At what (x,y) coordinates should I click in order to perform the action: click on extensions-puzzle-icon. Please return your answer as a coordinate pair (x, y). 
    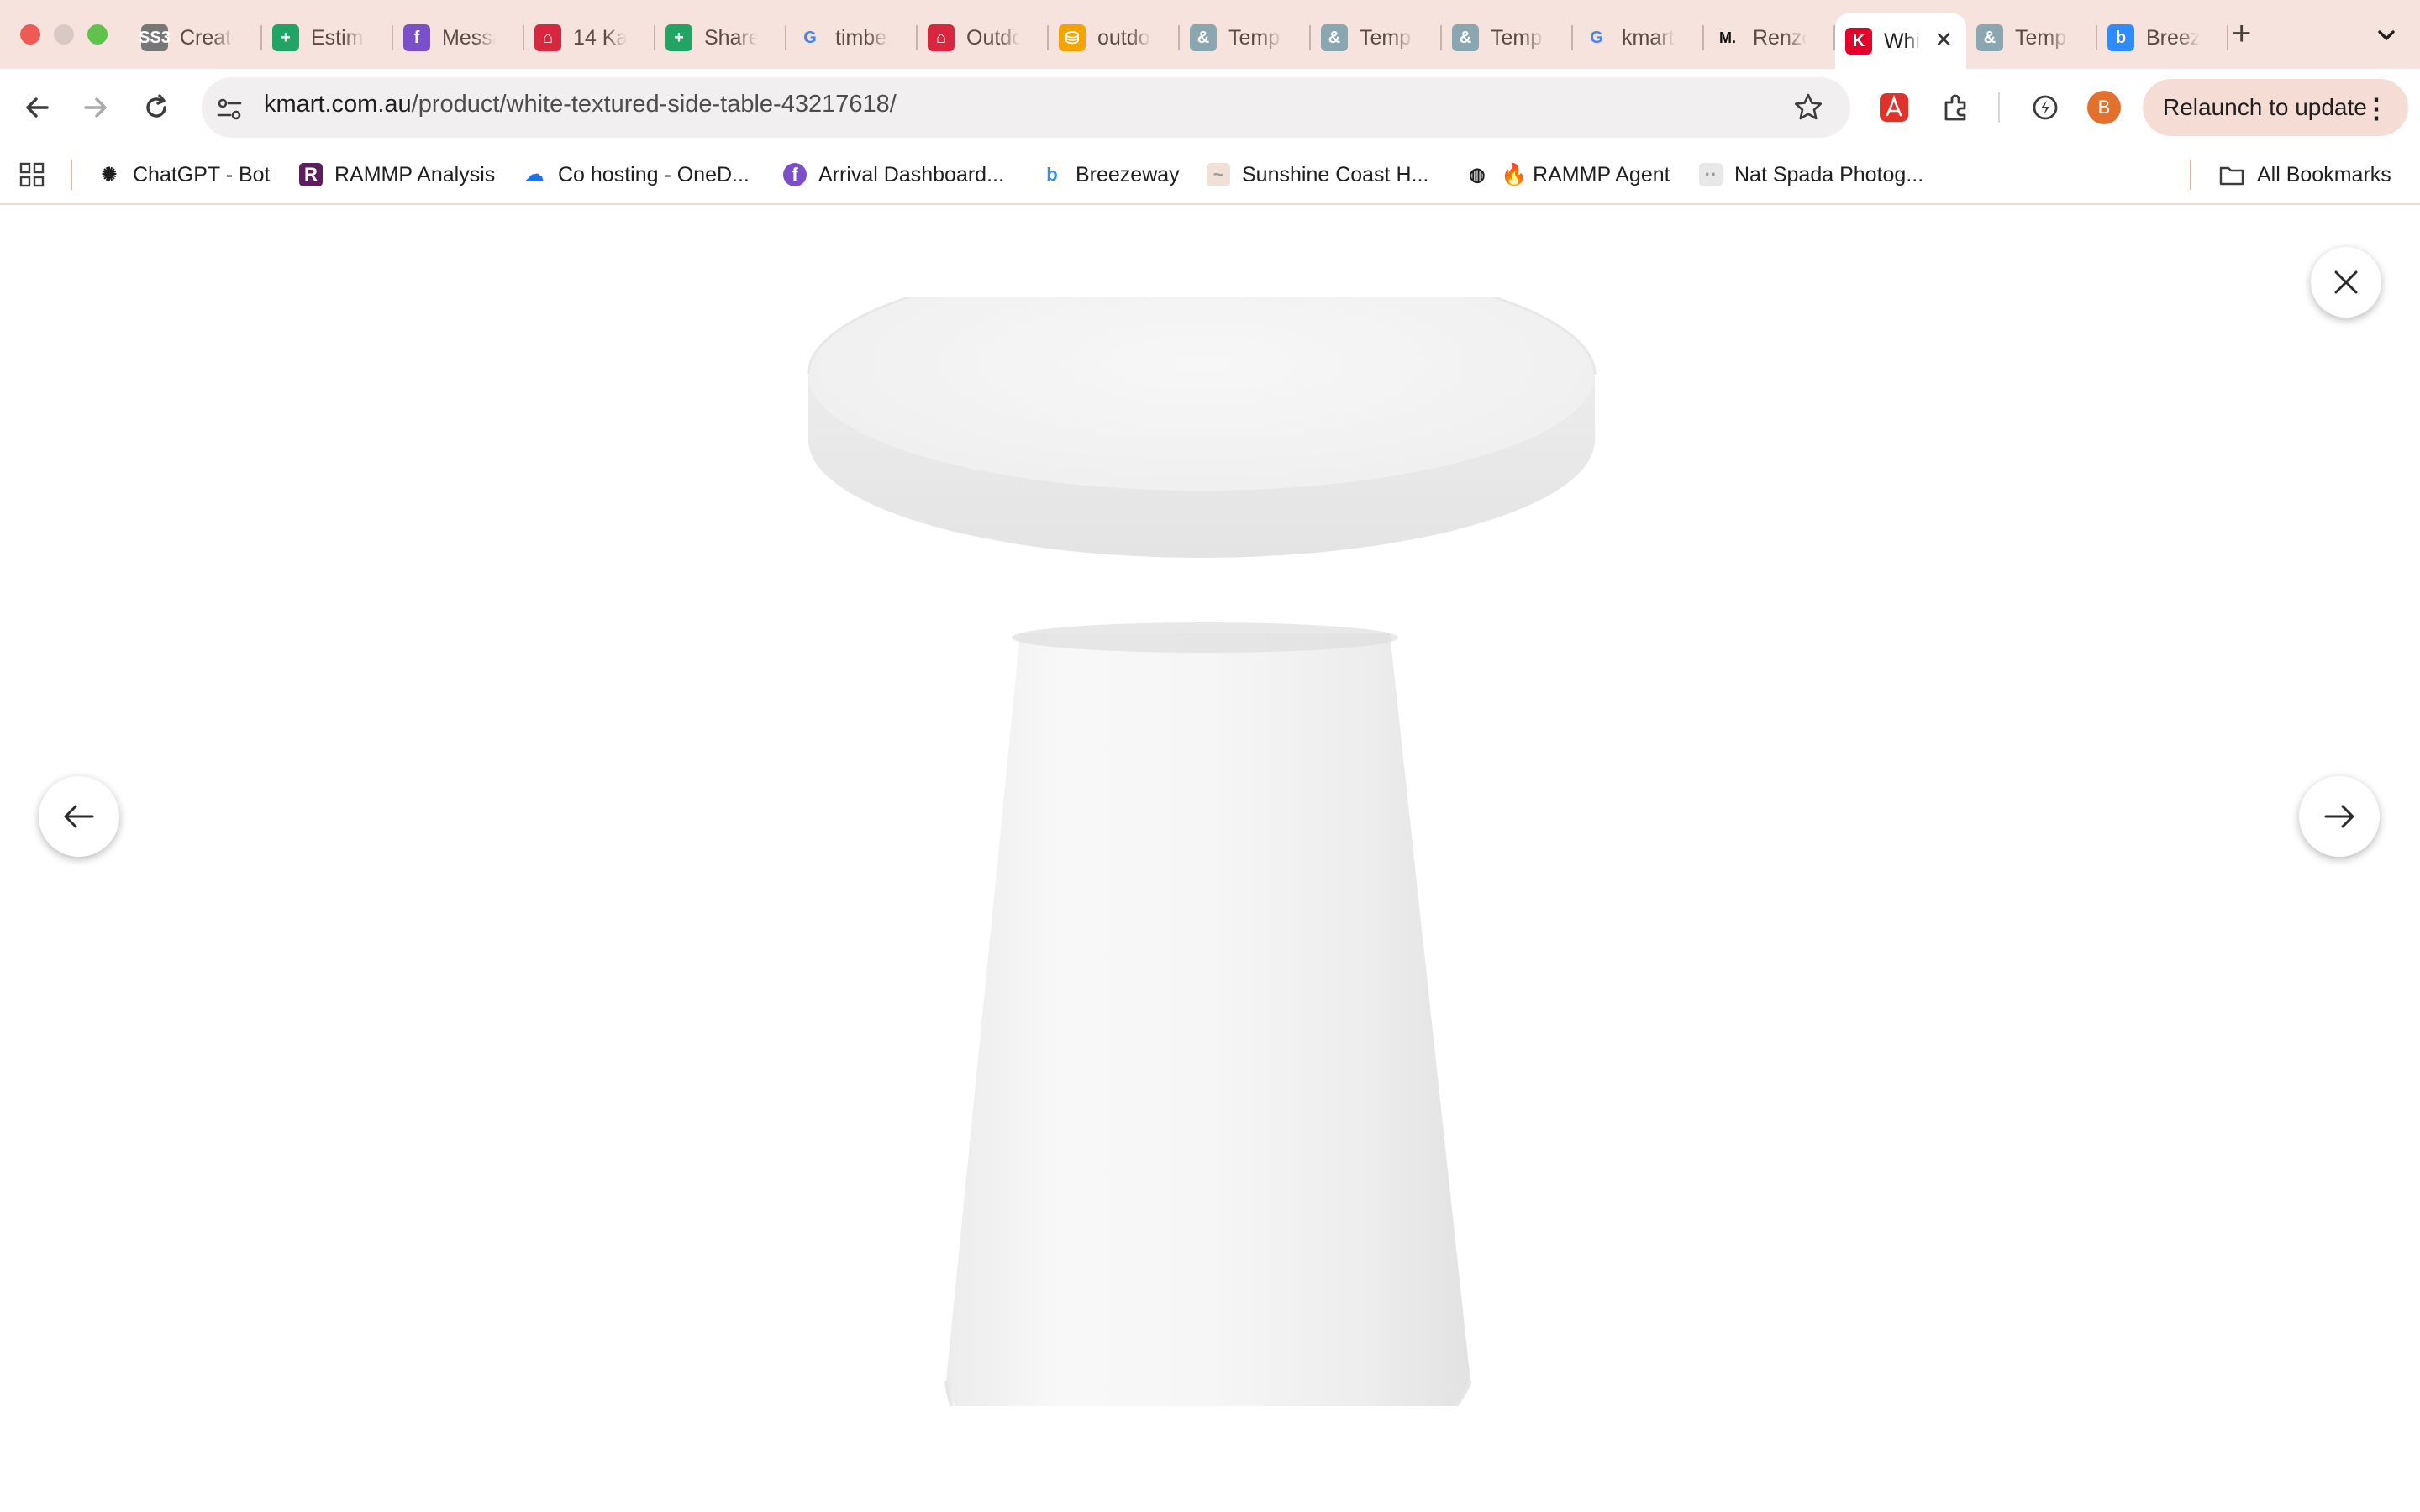
    Looking at the image, I should click on (1956, 107).